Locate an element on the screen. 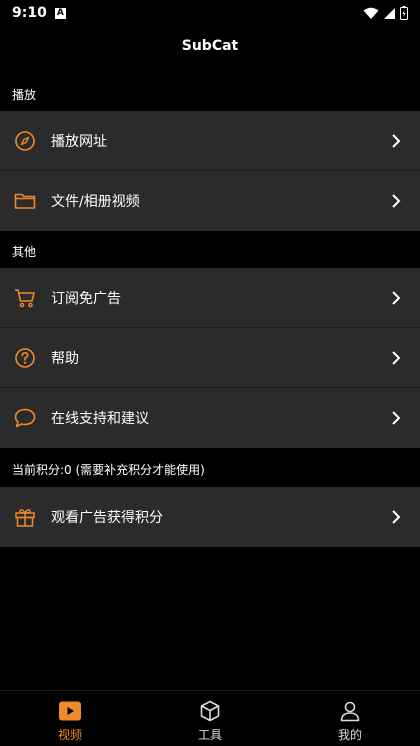  chat-bubble-icon is located at coordinates (25, 418).